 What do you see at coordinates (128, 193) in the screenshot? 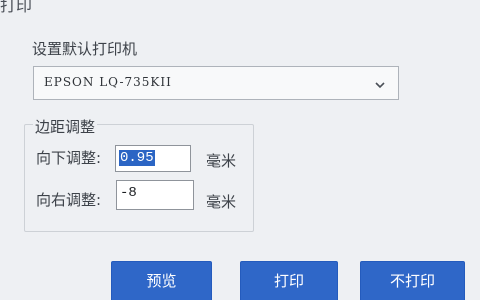
I see `right-adjust-value: -8` at bounding box center [128, 193].